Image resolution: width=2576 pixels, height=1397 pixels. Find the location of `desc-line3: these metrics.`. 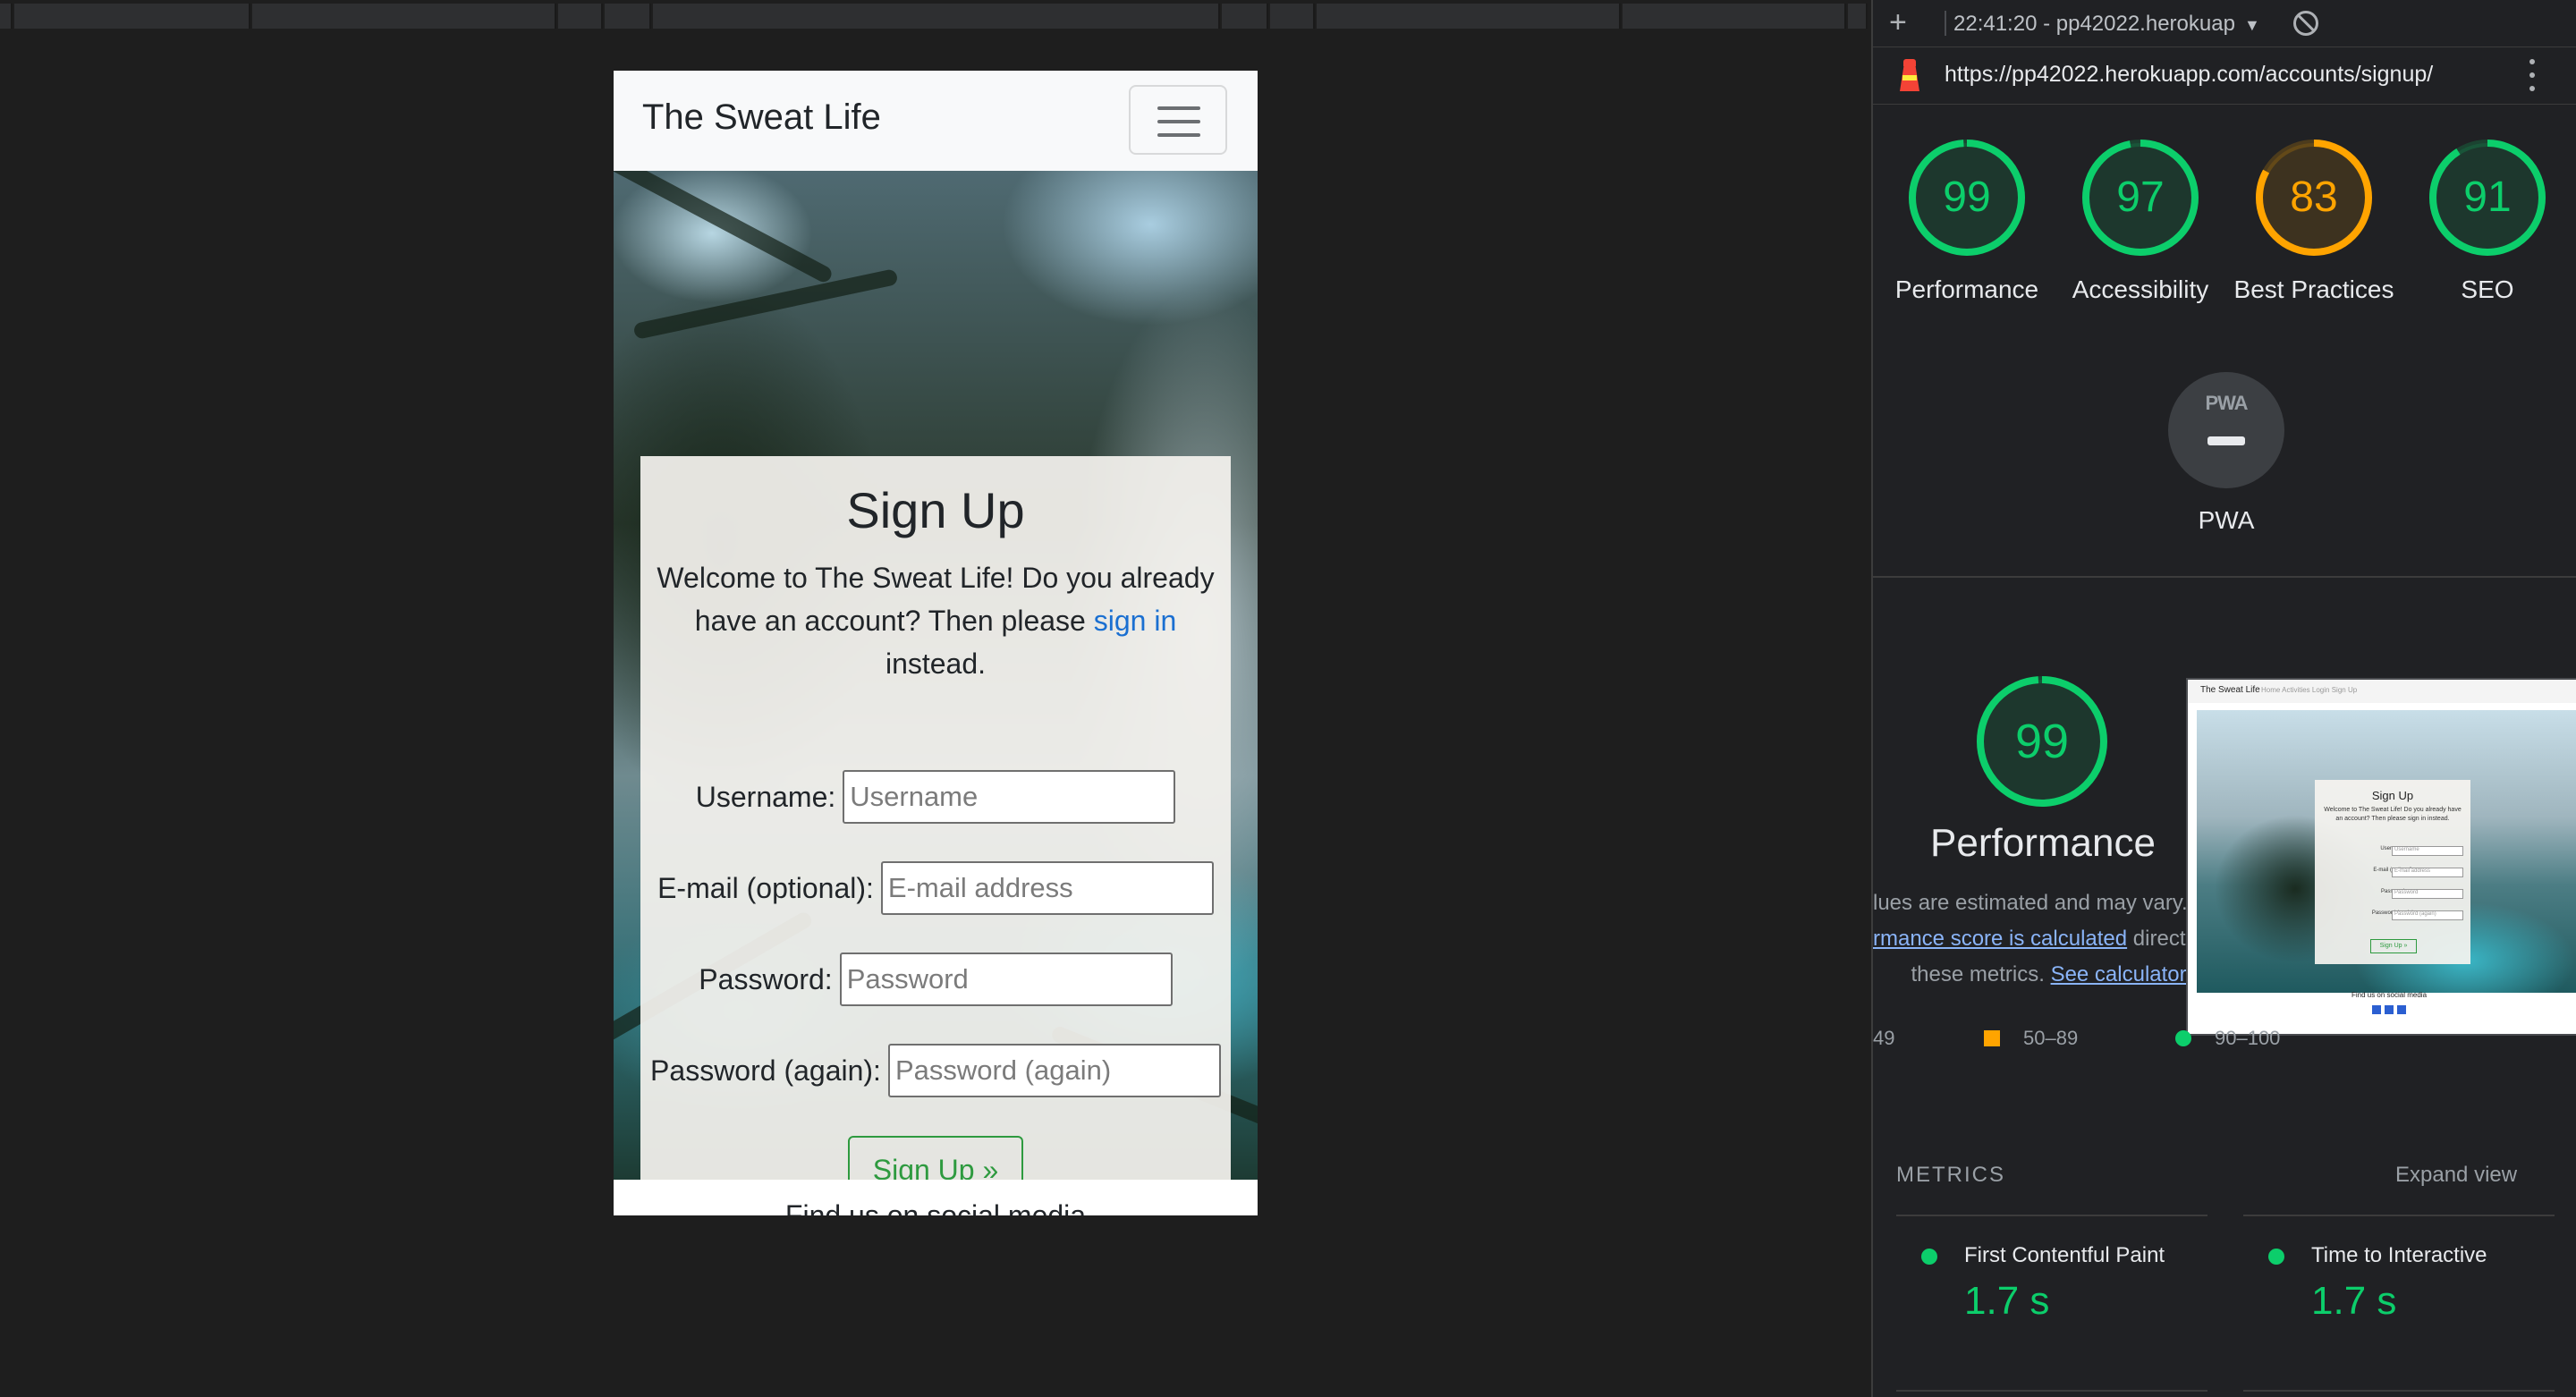

desc-line3: these metrics. is located at coordinates (1978, 974).